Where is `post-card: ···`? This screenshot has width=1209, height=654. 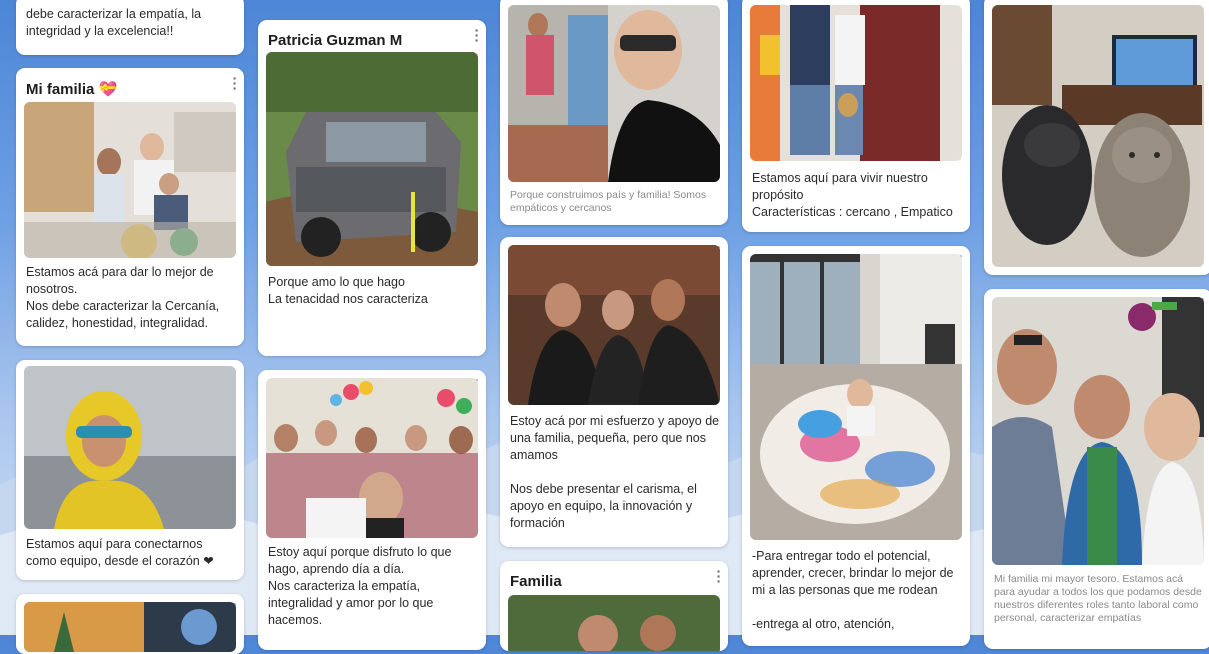
post-card: ··· is located at coordinates (130, 624).